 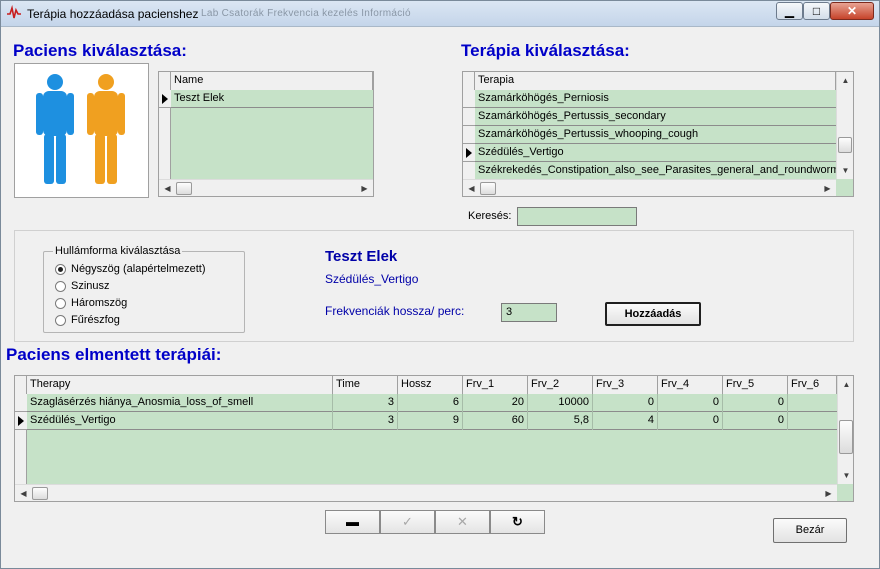 I want to click on close-button: Bezár, so click(x=810, y=530).